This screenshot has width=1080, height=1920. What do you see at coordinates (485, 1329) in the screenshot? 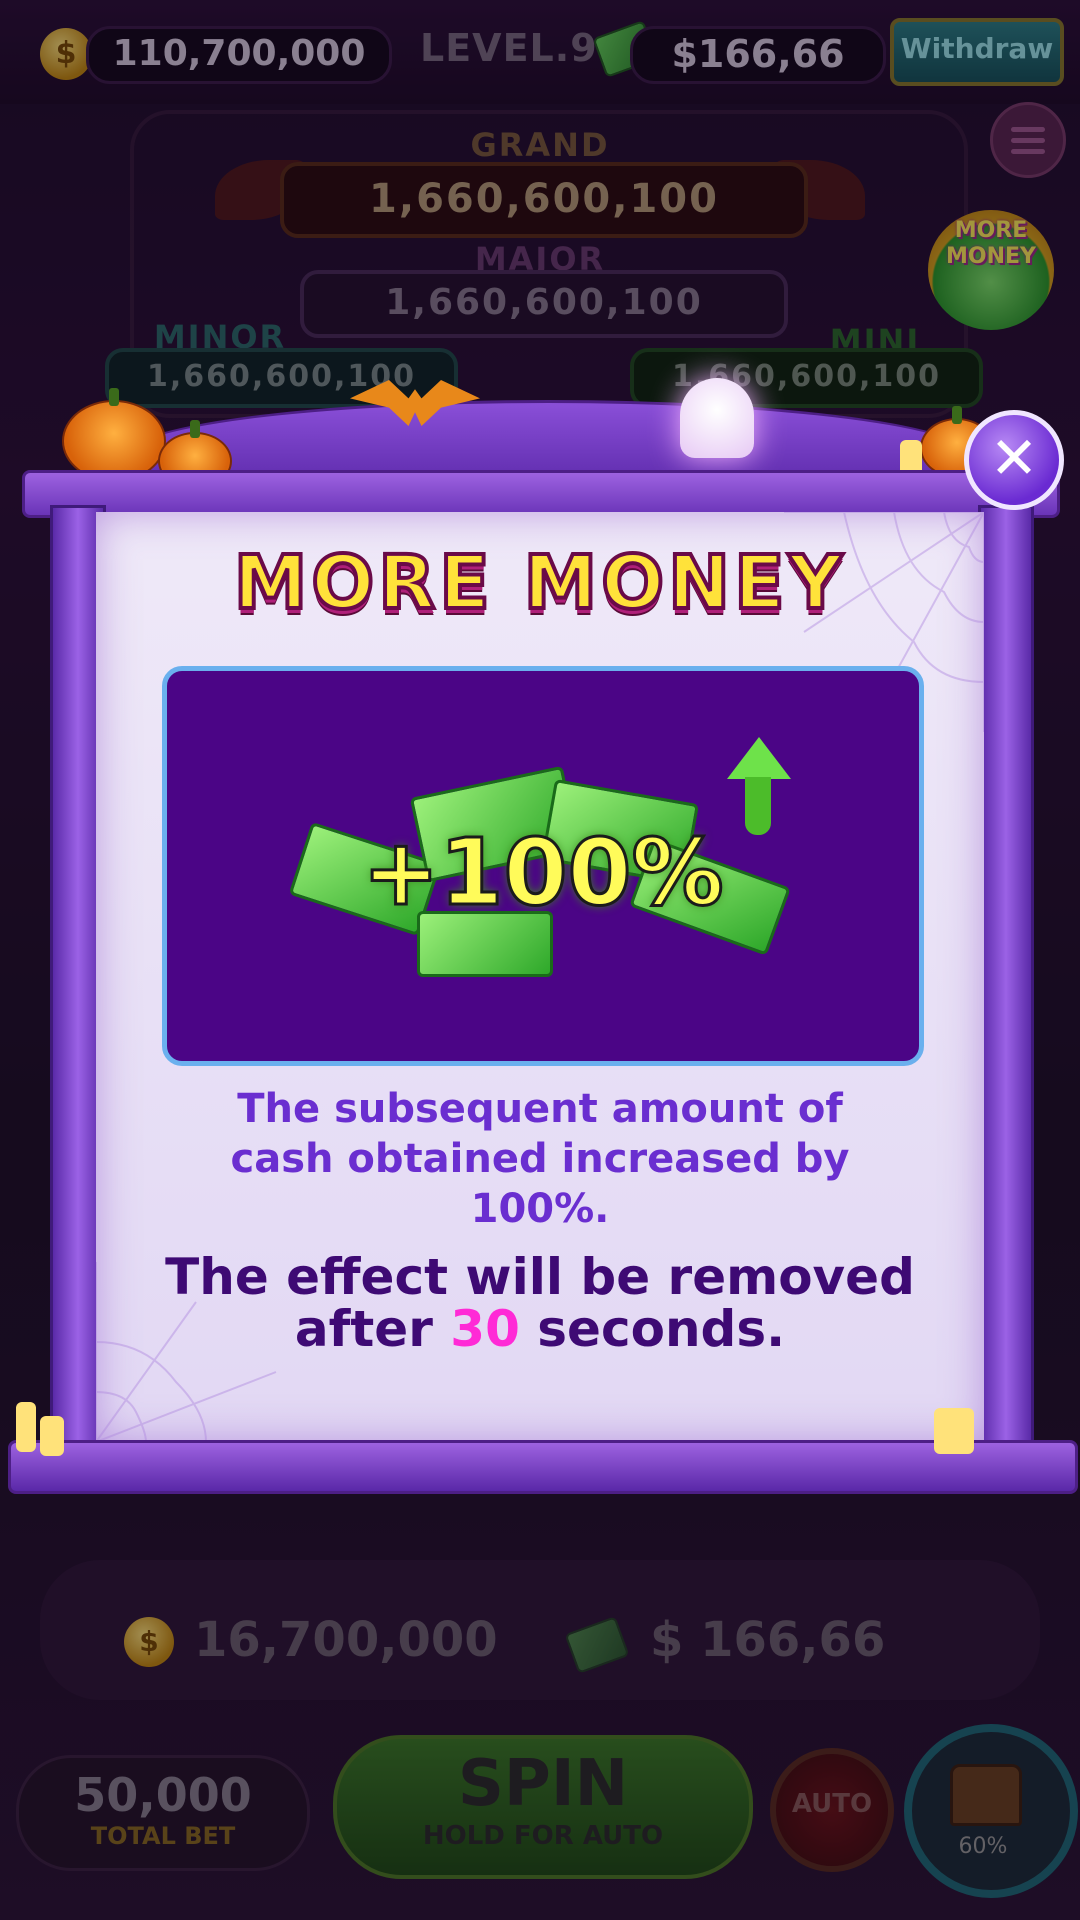
I see `effect-seconds: 30` at bounding box center [485, 1329].